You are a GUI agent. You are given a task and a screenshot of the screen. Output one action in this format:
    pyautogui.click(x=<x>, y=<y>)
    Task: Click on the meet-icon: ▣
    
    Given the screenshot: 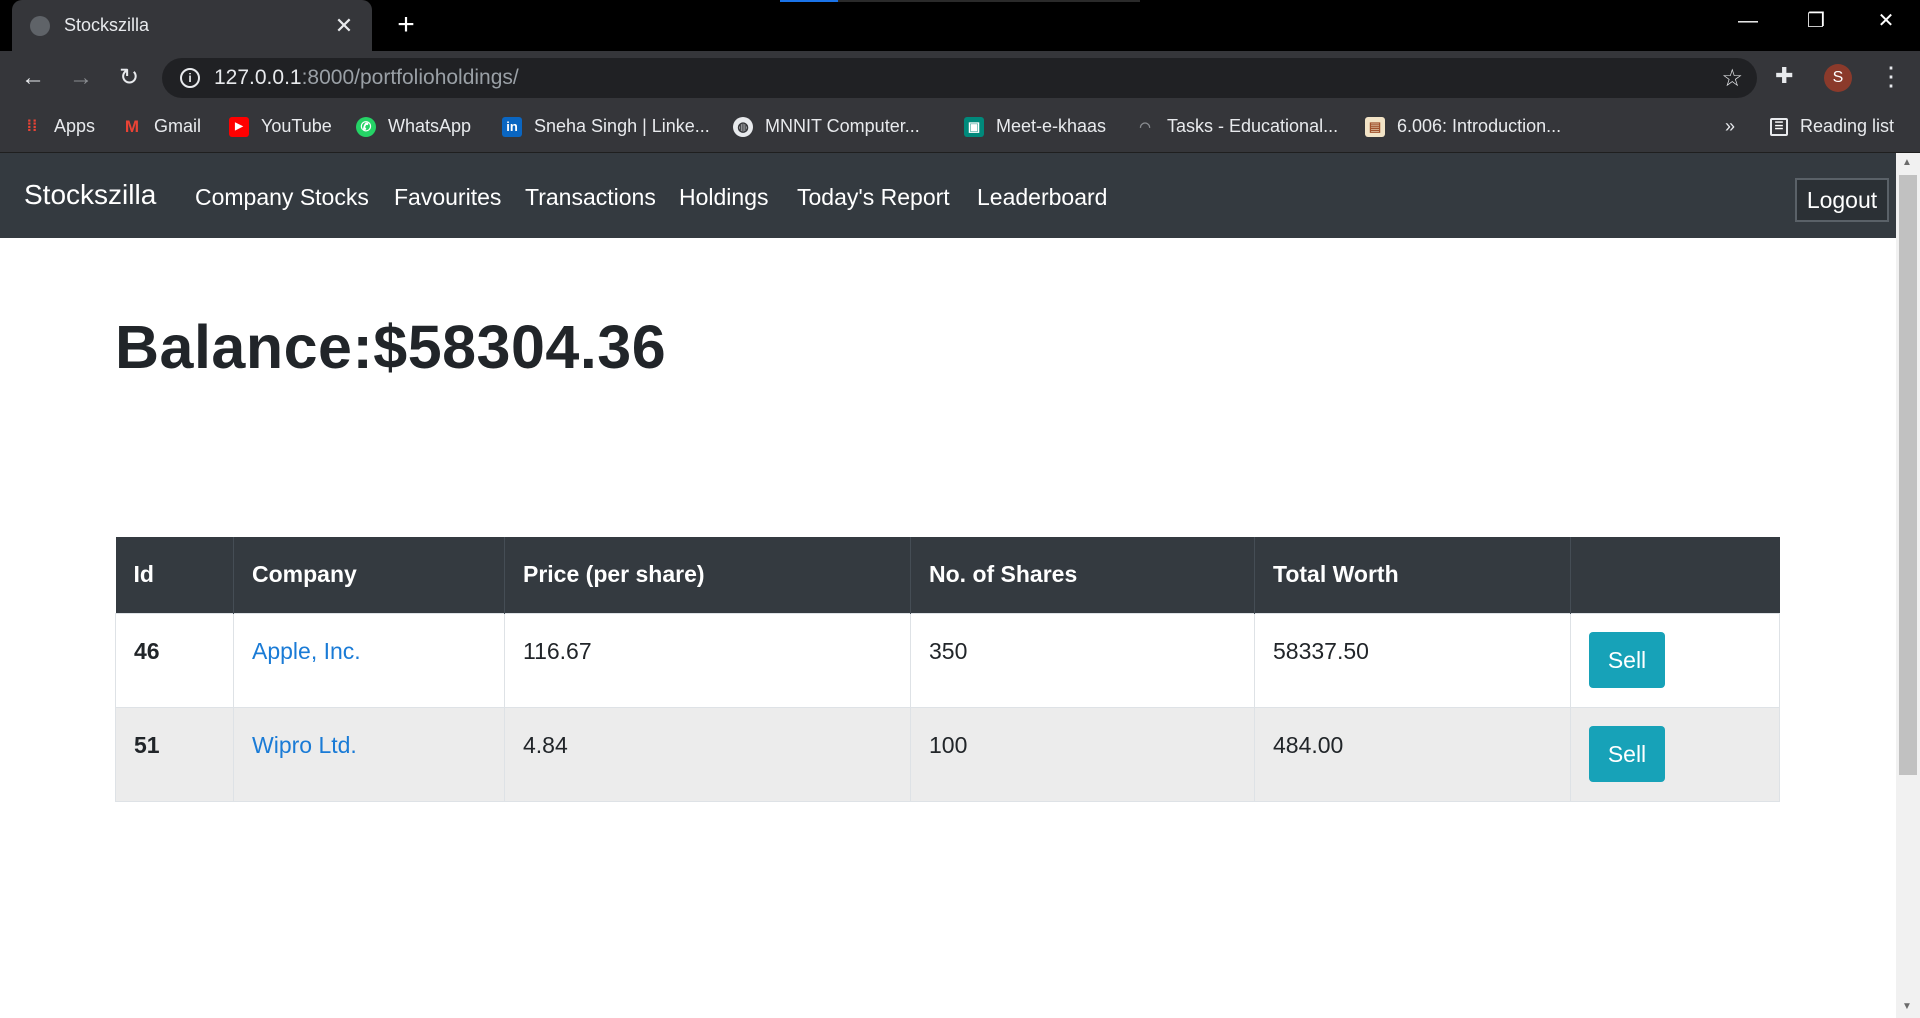 What is the action you would take?
    pyautogui.click(x=974, y=126)
    